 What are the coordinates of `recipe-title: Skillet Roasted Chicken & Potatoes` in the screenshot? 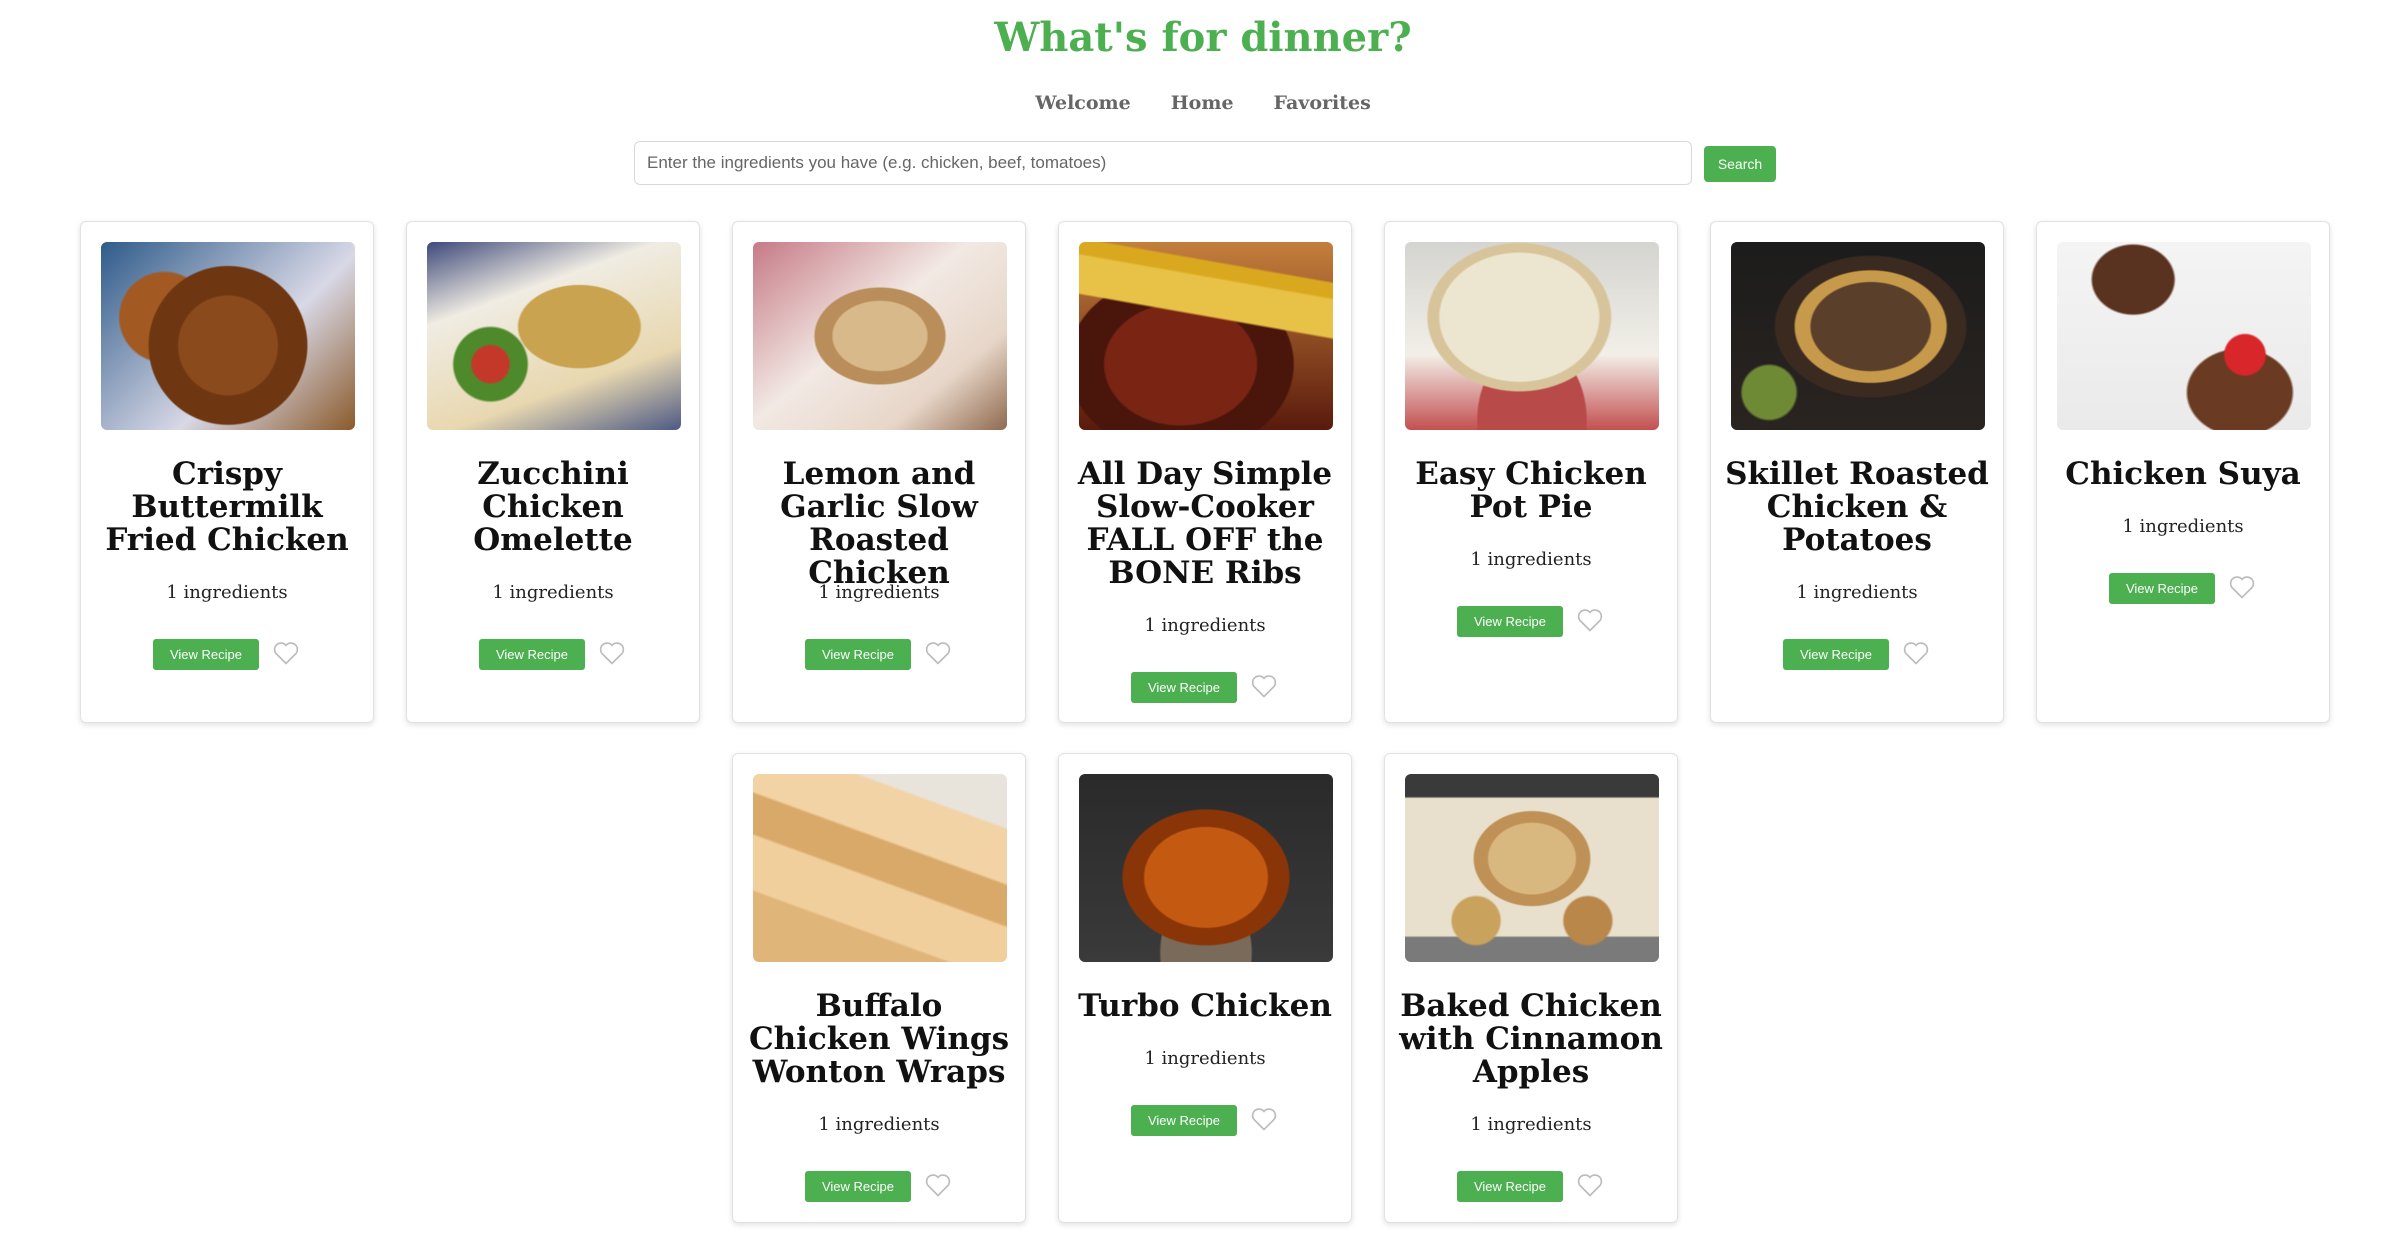 It's located at (1857, 507).